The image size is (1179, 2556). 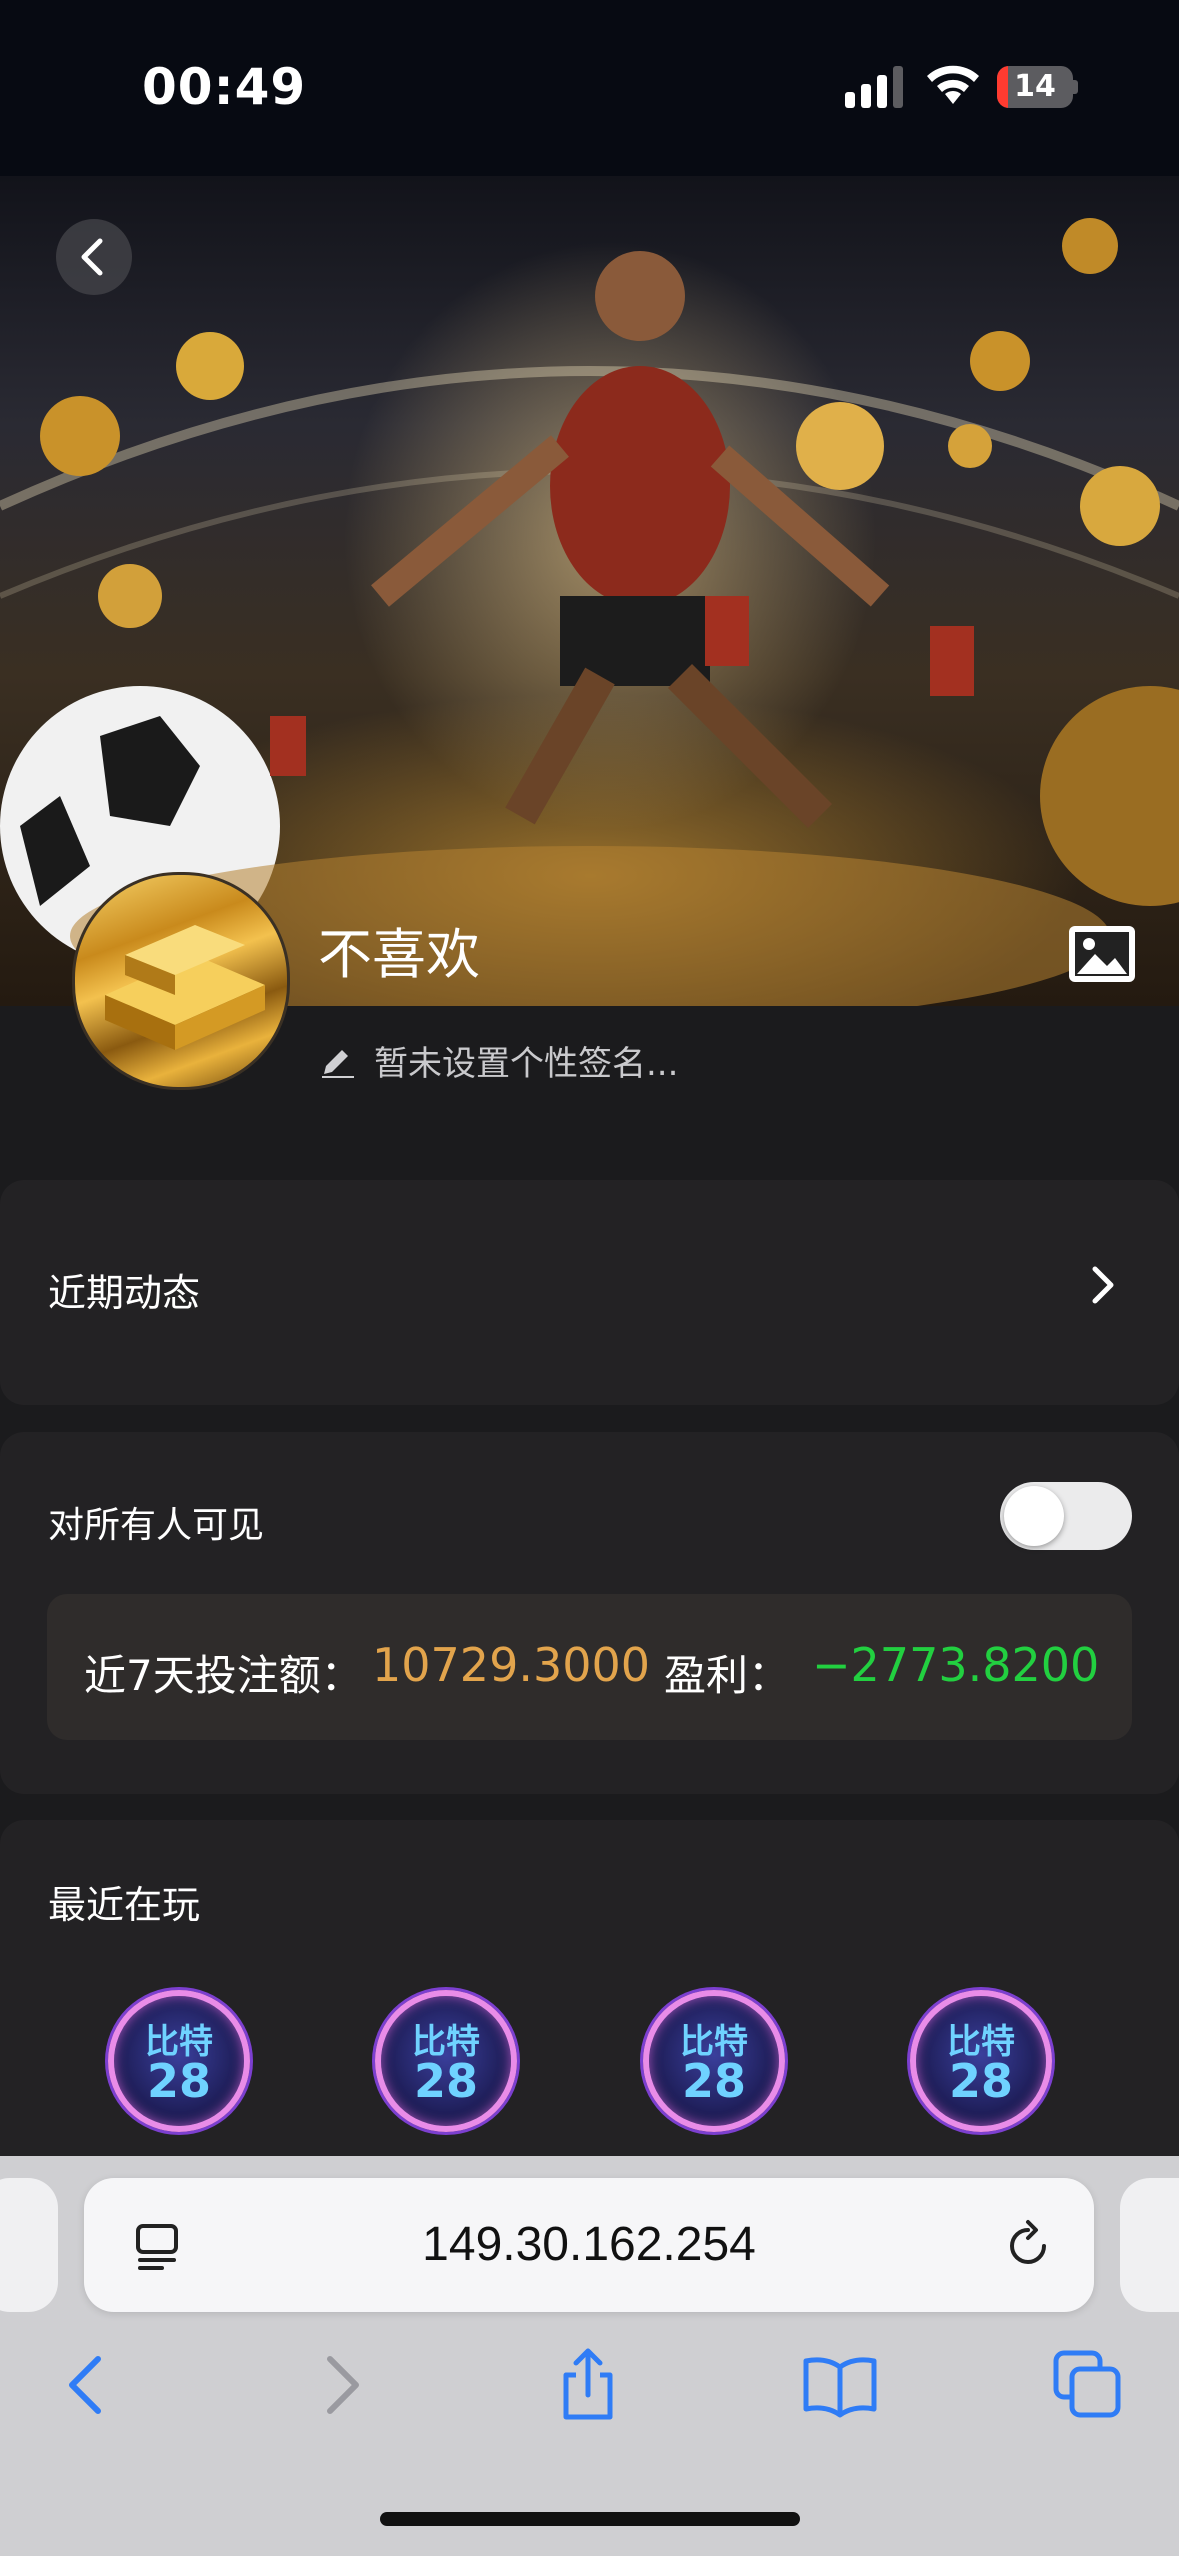 I want to click on battery-indicator: 14, so click(x=1037, y=87).